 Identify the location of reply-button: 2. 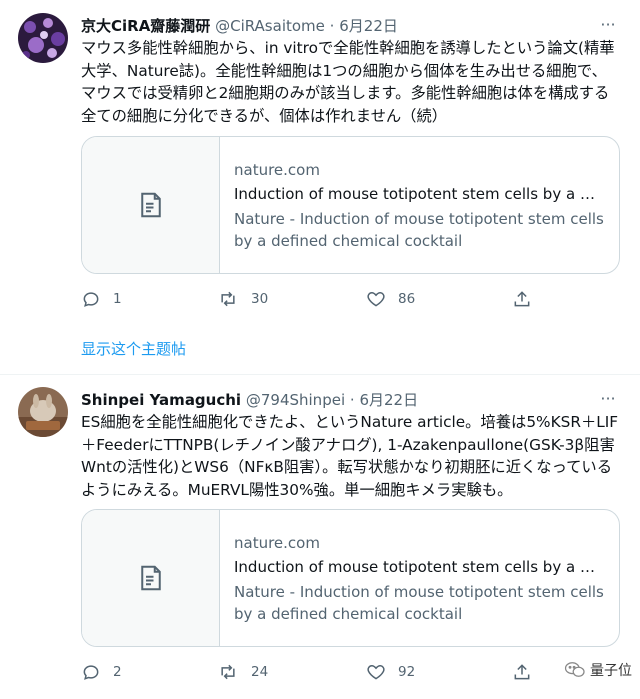
(101, 672).